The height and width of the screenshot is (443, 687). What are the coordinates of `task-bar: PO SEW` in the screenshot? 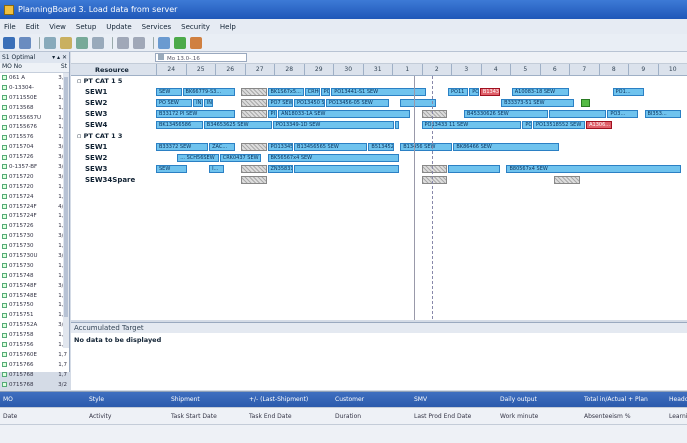 It's located at (174, 103).